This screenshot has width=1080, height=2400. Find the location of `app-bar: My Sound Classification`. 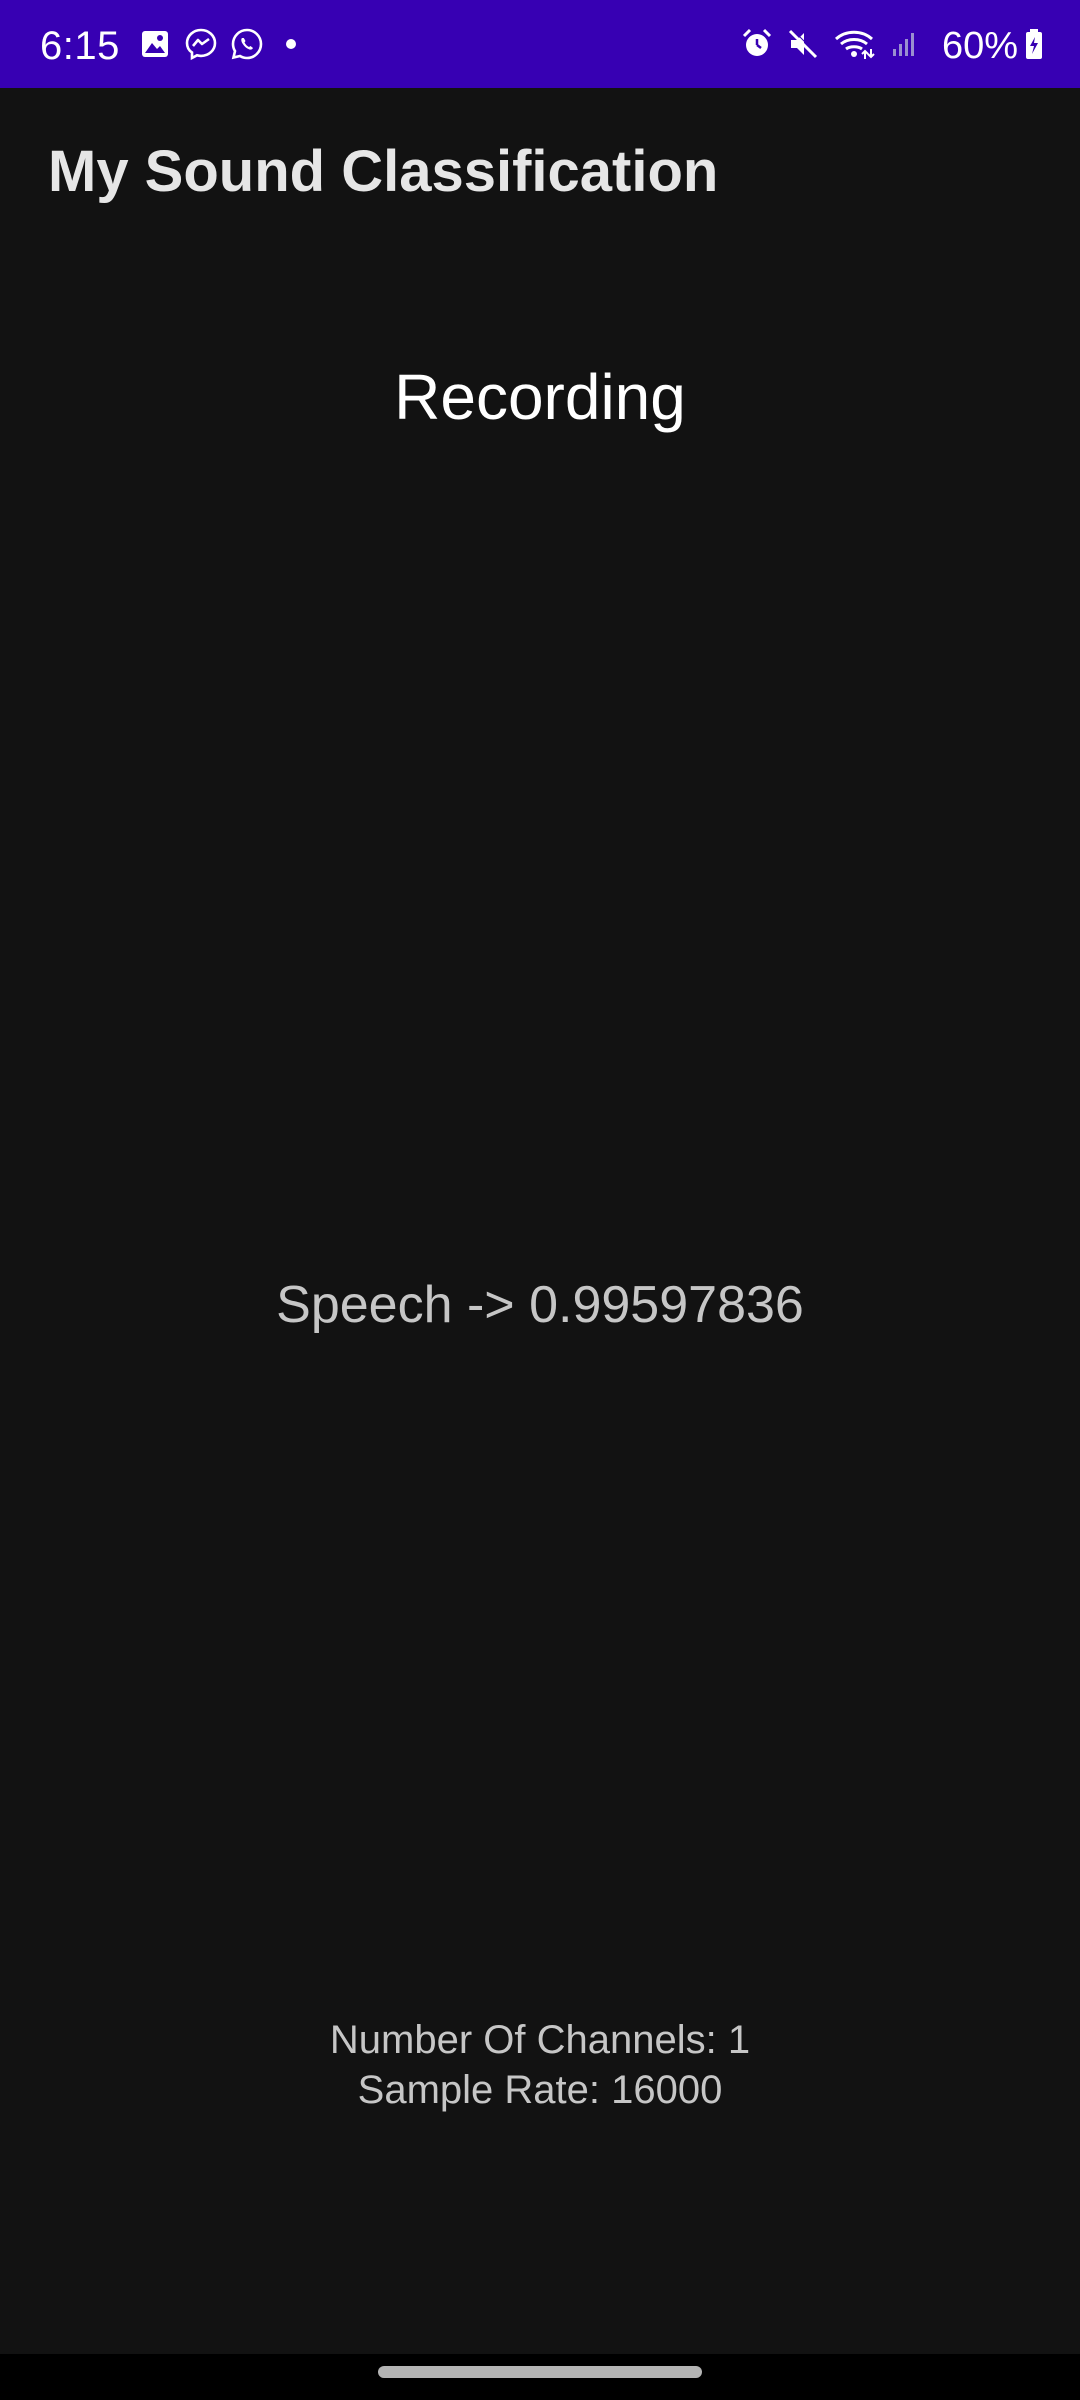

app-bar: My Sound Classification is located at coordinates (540, 173).